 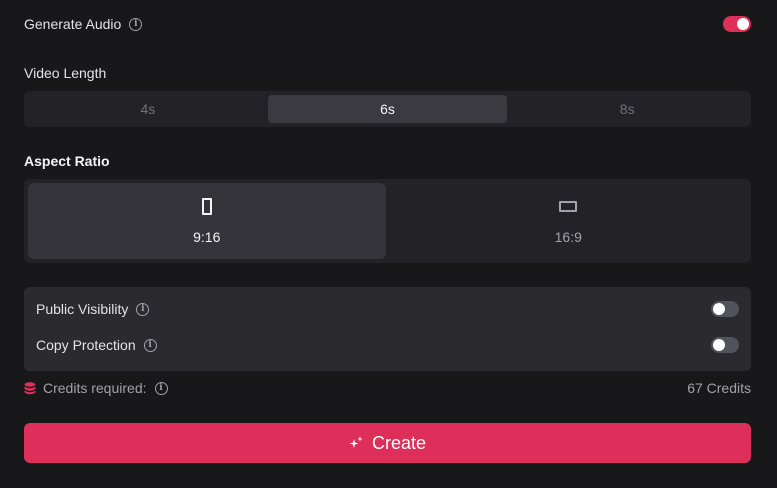 I want to click on length-option-8s: 8s, so click(x=627, y=109).